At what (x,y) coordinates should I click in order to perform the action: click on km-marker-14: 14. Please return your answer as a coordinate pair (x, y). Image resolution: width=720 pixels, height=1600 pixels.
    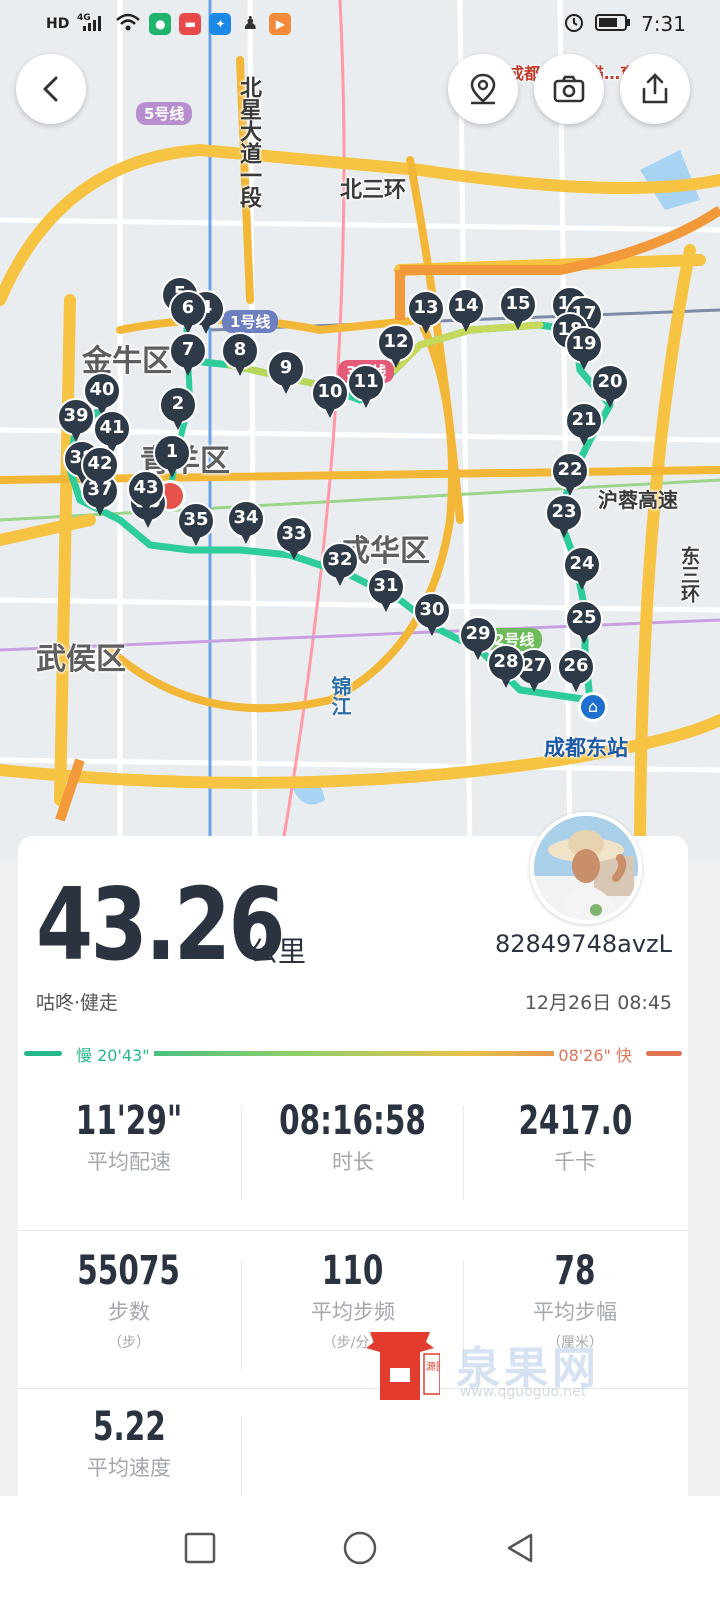
    Looking at the image, I should click on (466, 312).